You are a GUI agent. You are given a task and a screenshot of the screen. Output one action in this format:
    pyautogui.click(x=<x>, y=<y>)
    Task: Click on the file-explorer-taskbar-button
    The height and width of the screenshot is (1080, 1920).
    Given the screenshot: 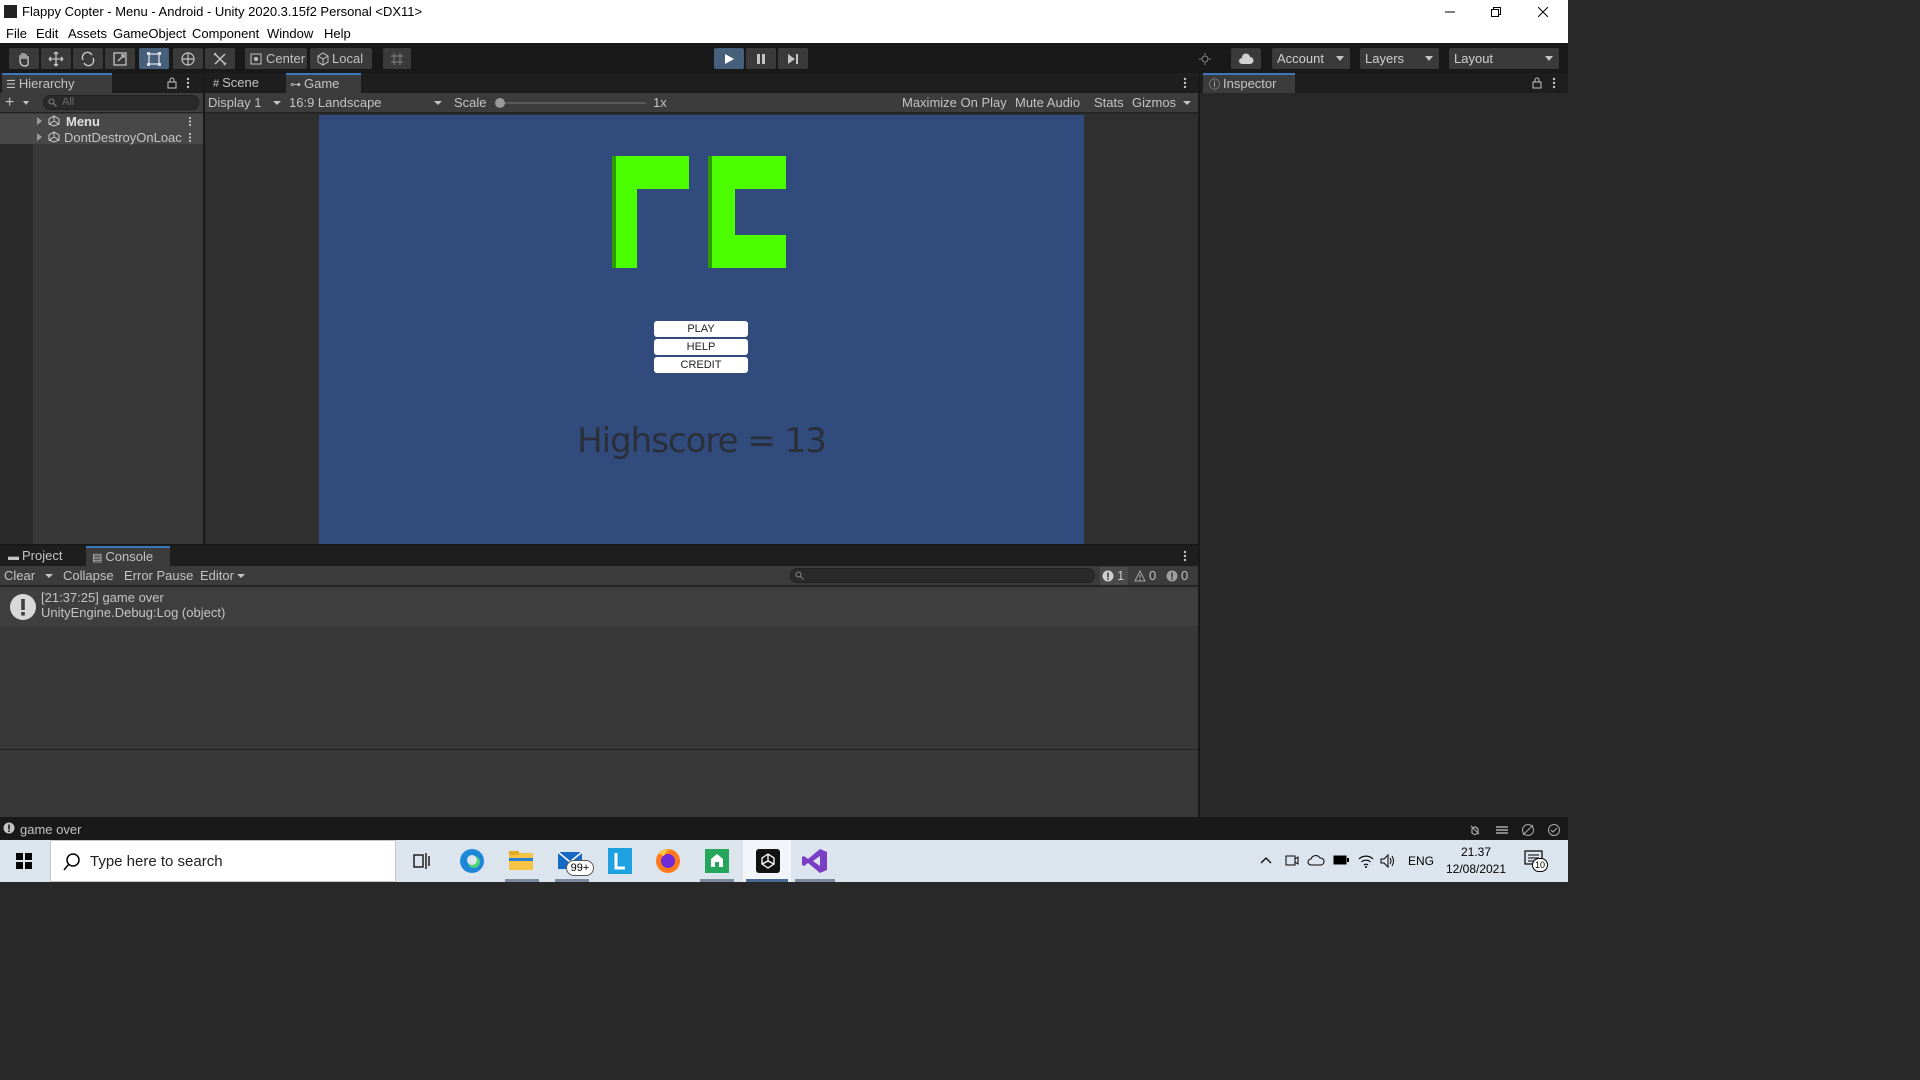 What is the action you would take?
    pyautogui.click(x=521, y=861)
    